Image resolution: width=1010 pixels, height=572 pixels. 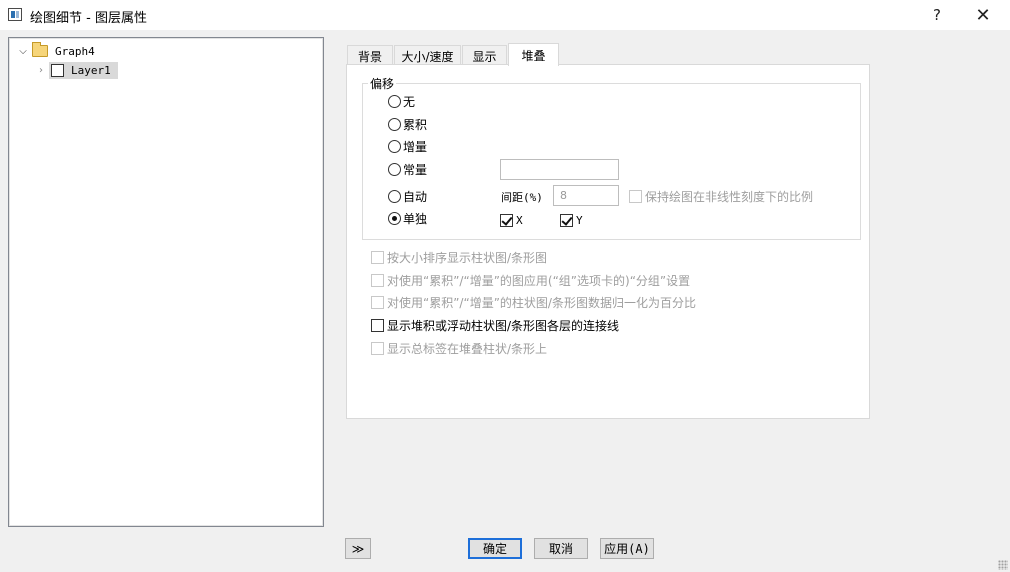 What do you see at coordinates (427, 55) in the screenshot?
I see `tab-size-speed: 大小/速度` at bounding box center [427, 55].